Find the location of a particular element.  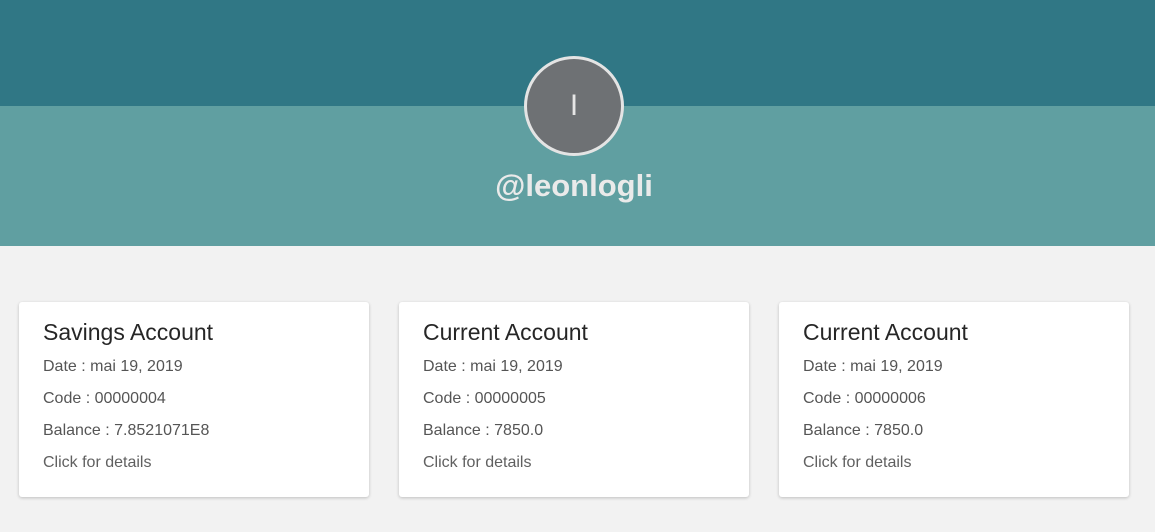

account-code: Code : 00000004 is located at coordinates (104, 398).